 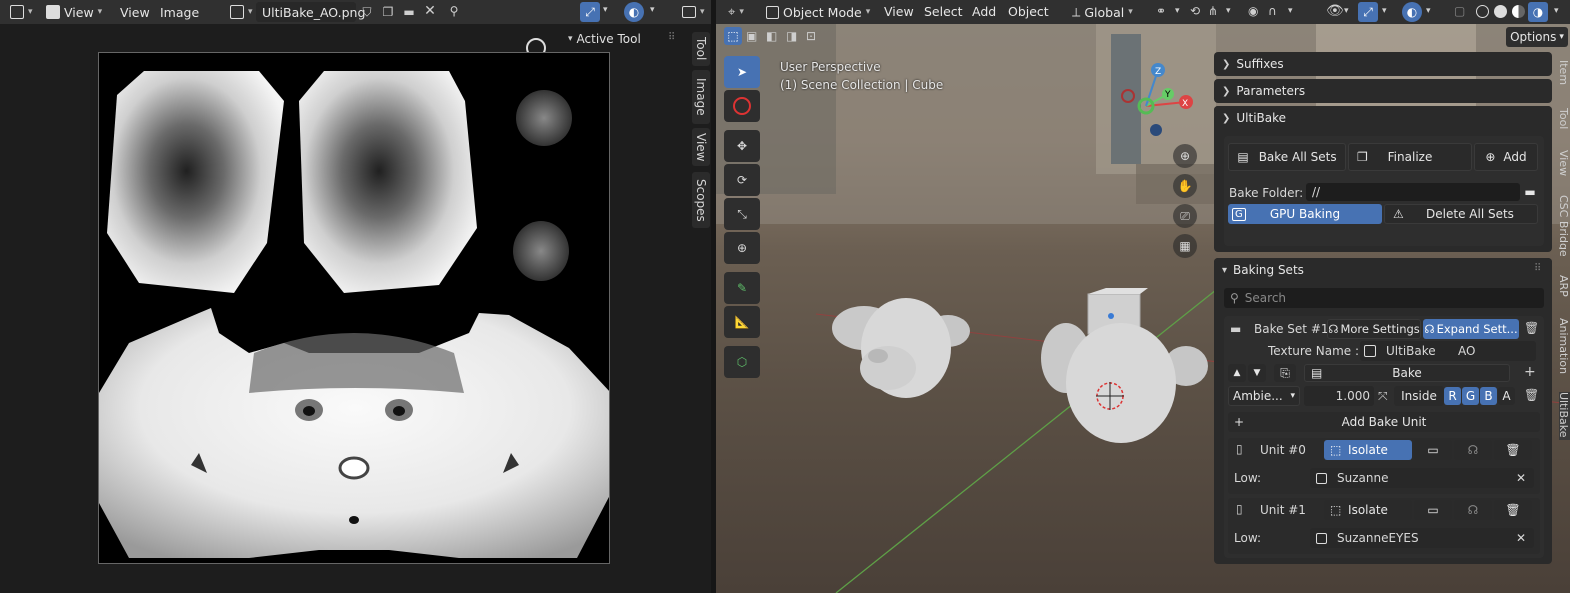 What do you see at coordinates (701, 97) in the screenshot?
I see `tab-image: Image` at bounding box center [701, 97].